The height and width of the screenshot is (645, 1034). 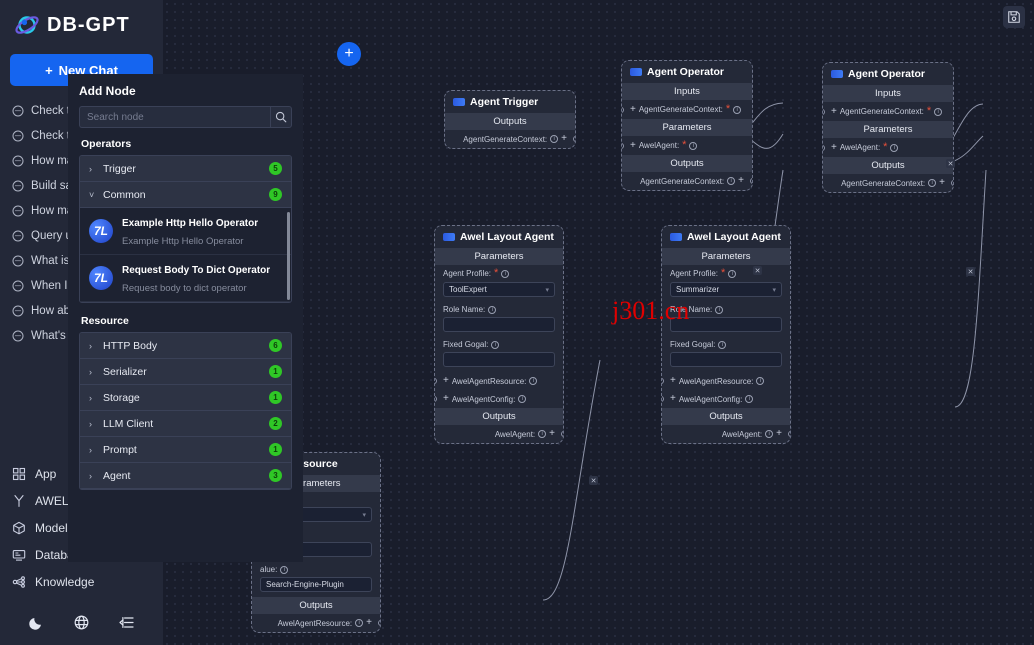 What do you see at coordinates (81, 25) in the screenshot?
I see `app-logo: DB-GPT` at bounding box center [81, 25].